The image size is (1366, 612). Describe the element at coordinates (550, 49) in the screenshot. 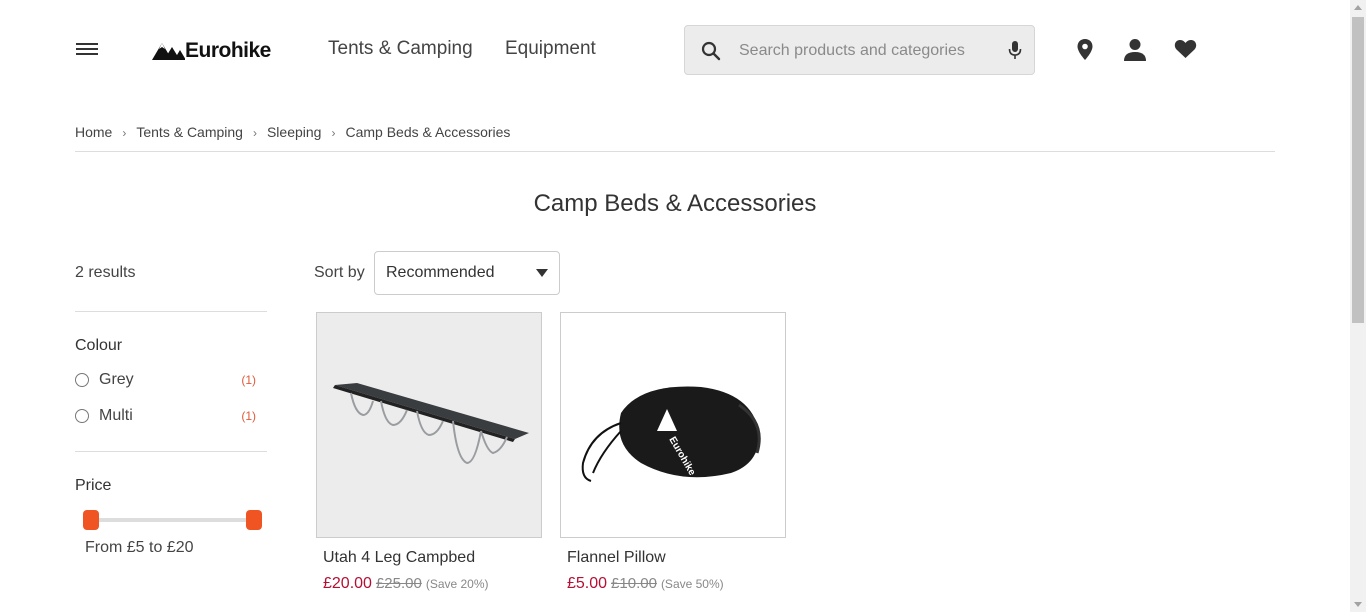

I see `nav-equipment: Equipment` at that location.